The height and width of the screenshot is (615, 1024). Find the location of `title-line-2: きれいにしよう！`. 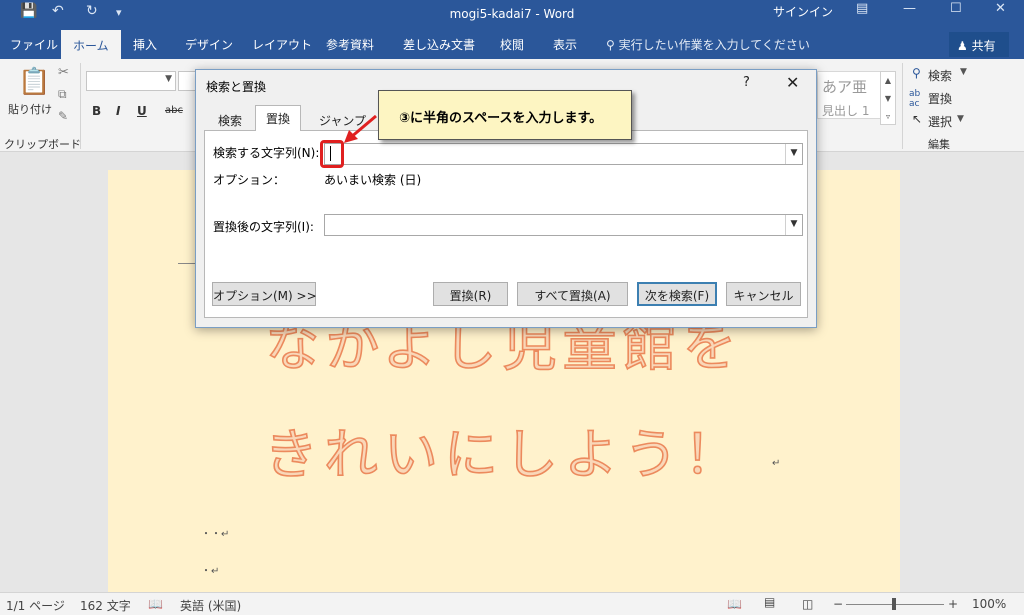

title-line-2: きれいにしよう！ is located at coordinates (503, 454).